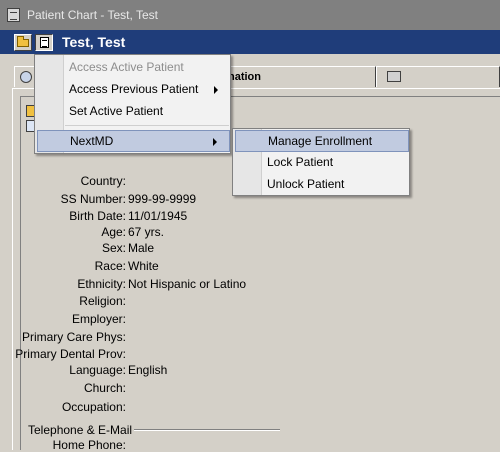 The height and width of the screenshot is (452, 500). Describe the element at coordinates (93, 199) in the screenshot. I see `ssn-label: SS Number:` at that location.